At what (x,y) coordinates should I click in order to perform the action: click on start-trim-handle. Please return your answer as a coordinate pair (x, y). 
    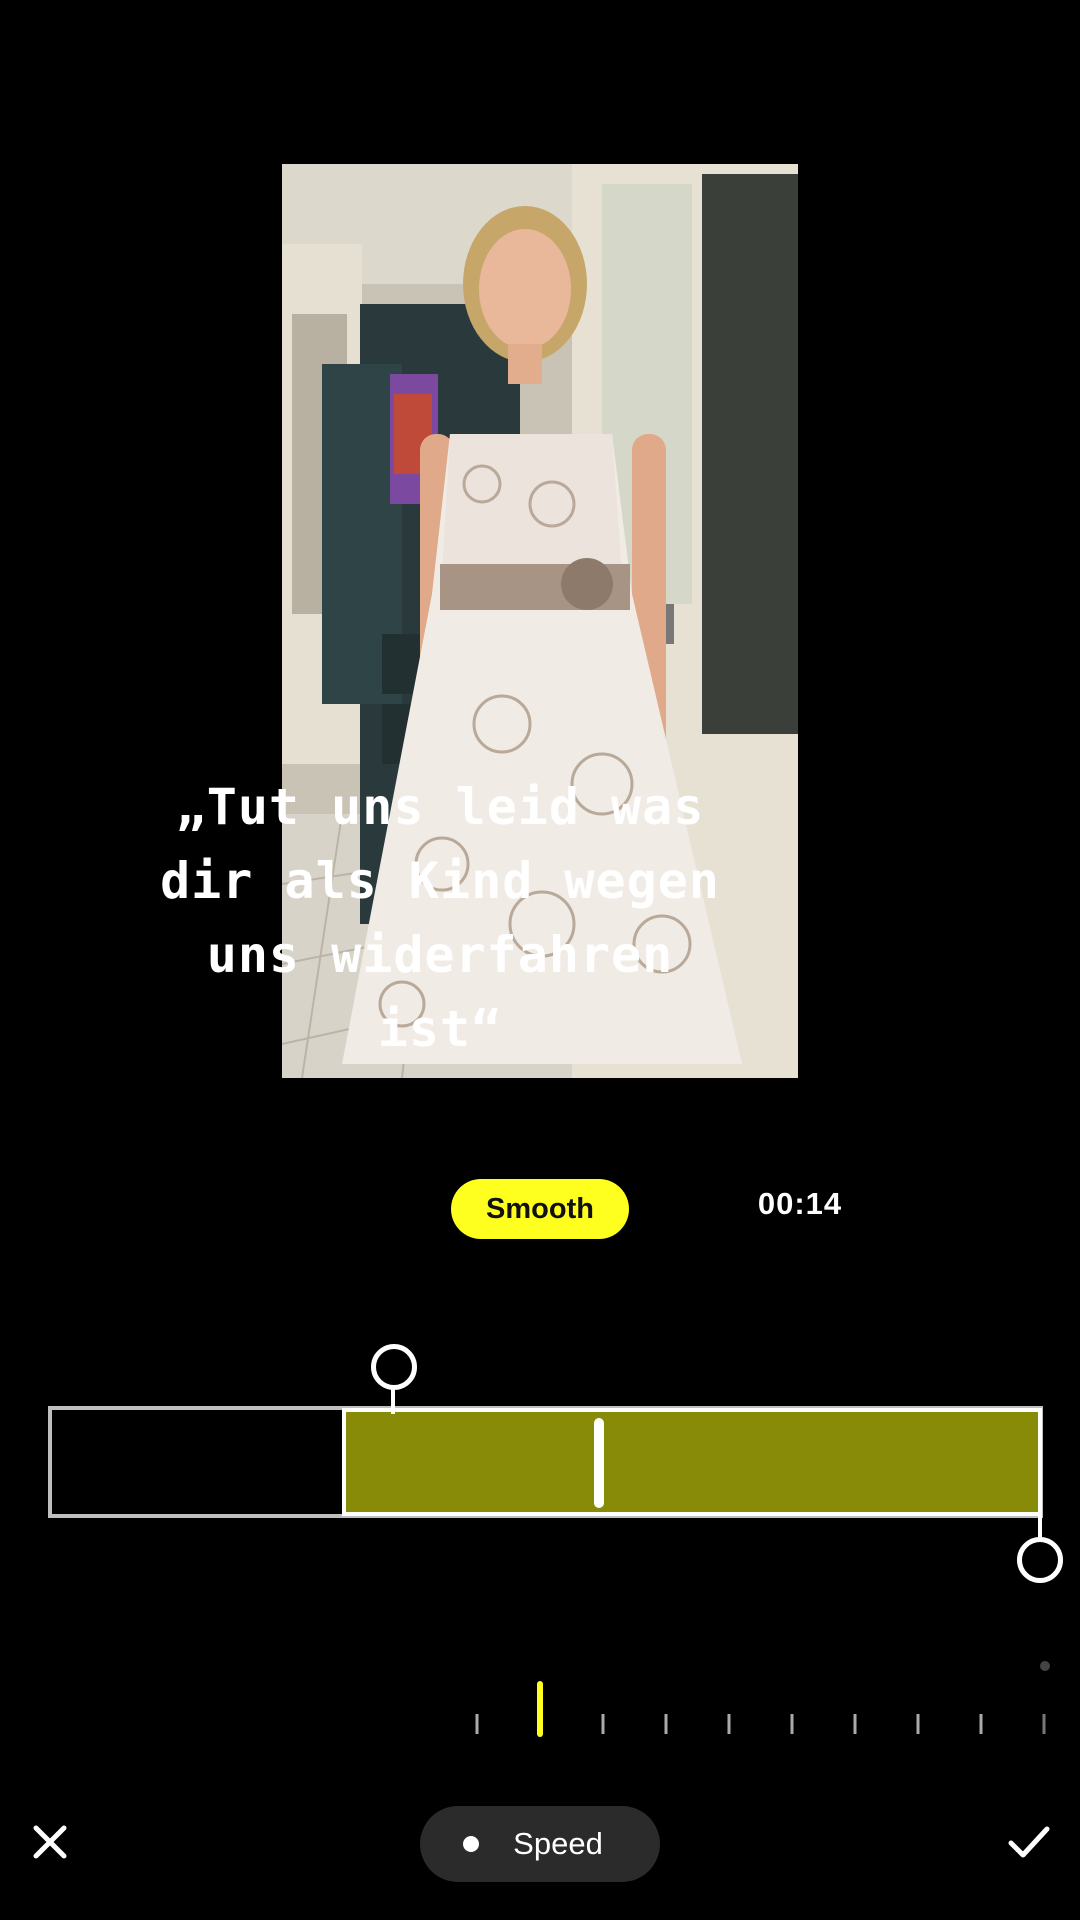
    Looking at the image, I should click on (394, 1367).